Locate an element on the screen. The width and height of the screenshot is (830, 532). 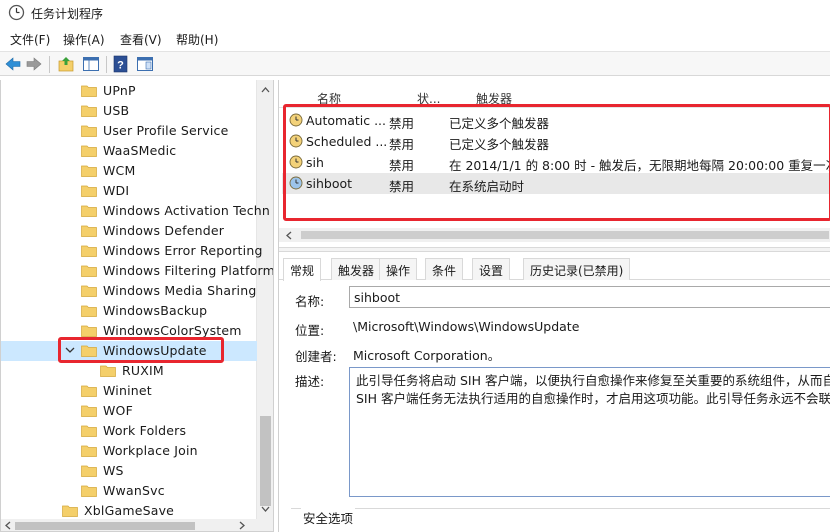
tree-item-label: Windows Activation Techn is located at coordinates (187, 210).